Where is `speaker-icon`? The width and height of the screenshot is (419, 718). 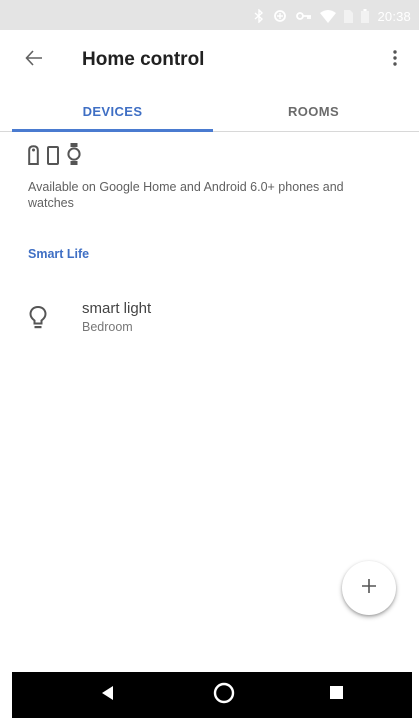 speaker-icon is located at coordinates (33, 157).